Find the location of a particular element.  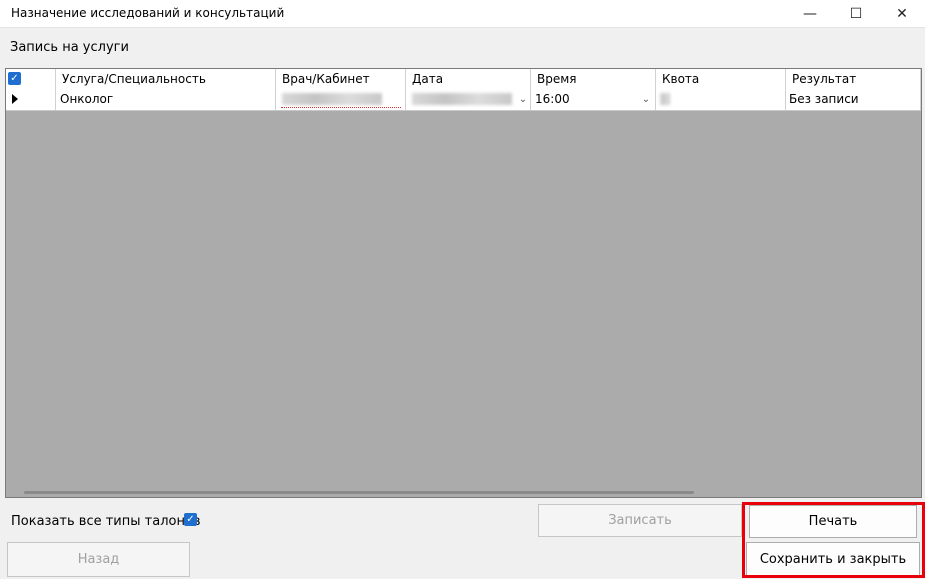

window-title: Назначение исследований и консультаций is located at coordinates (148, 13).